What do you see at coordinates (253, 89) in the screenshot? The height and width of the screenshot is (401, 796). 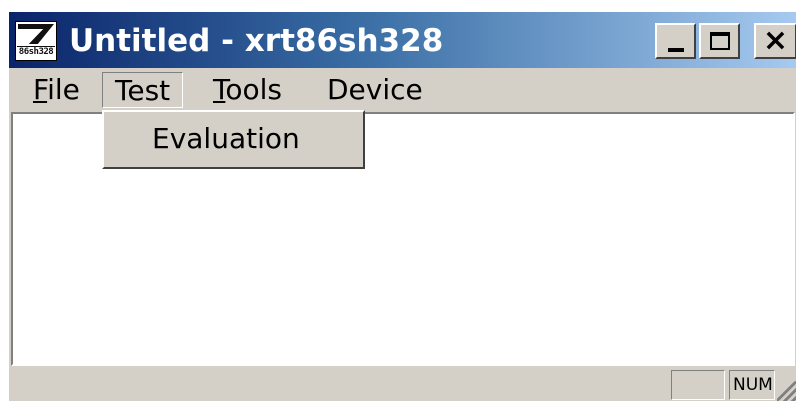 I see `menu-tools-label: ools` at bounding box center [253, 89].